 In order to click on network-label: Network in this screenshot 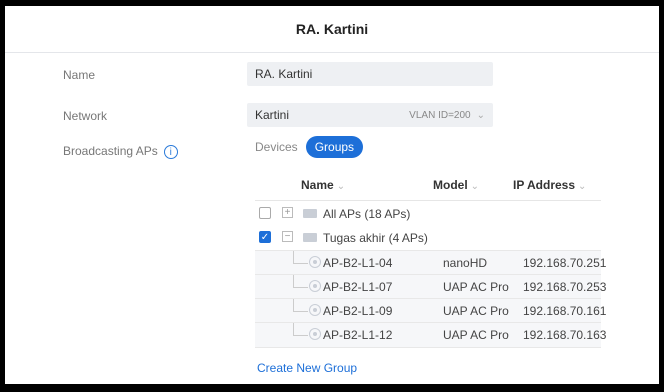, I will do `click(85, 116)`.